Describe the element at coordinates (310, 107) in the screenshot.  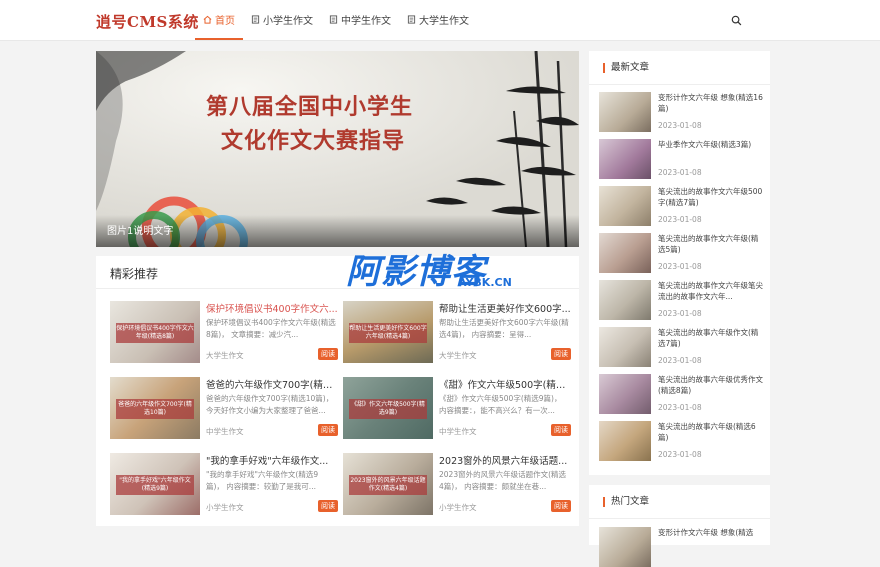
I see `banner-title-line1: 第八届全国中小学生` at that location.